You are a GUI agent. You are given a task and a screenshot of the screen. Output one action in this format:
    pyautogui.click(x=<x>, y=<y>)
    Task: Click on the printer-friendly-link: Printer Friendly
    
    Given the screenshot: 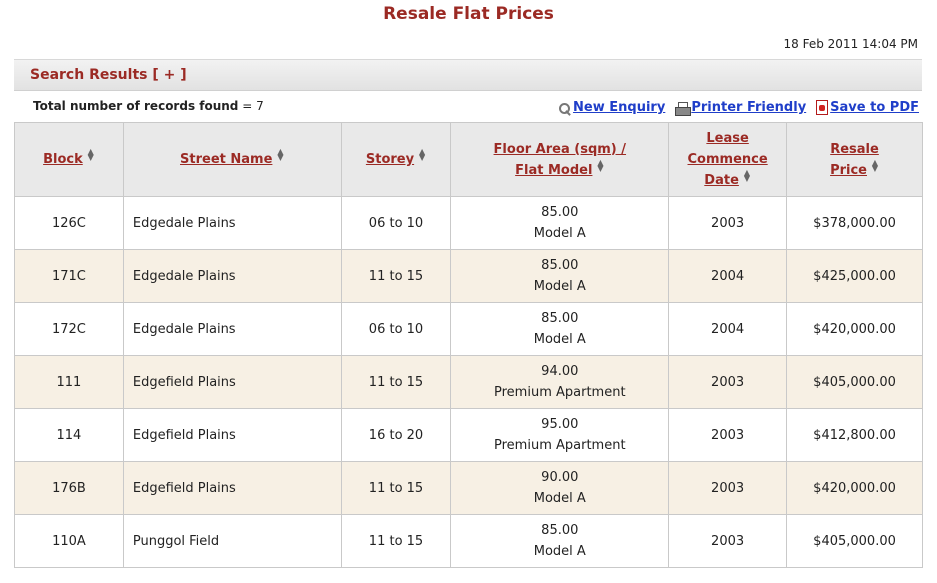 What is the action you would take?
    pyautogui.click(x=741, y=108)
    